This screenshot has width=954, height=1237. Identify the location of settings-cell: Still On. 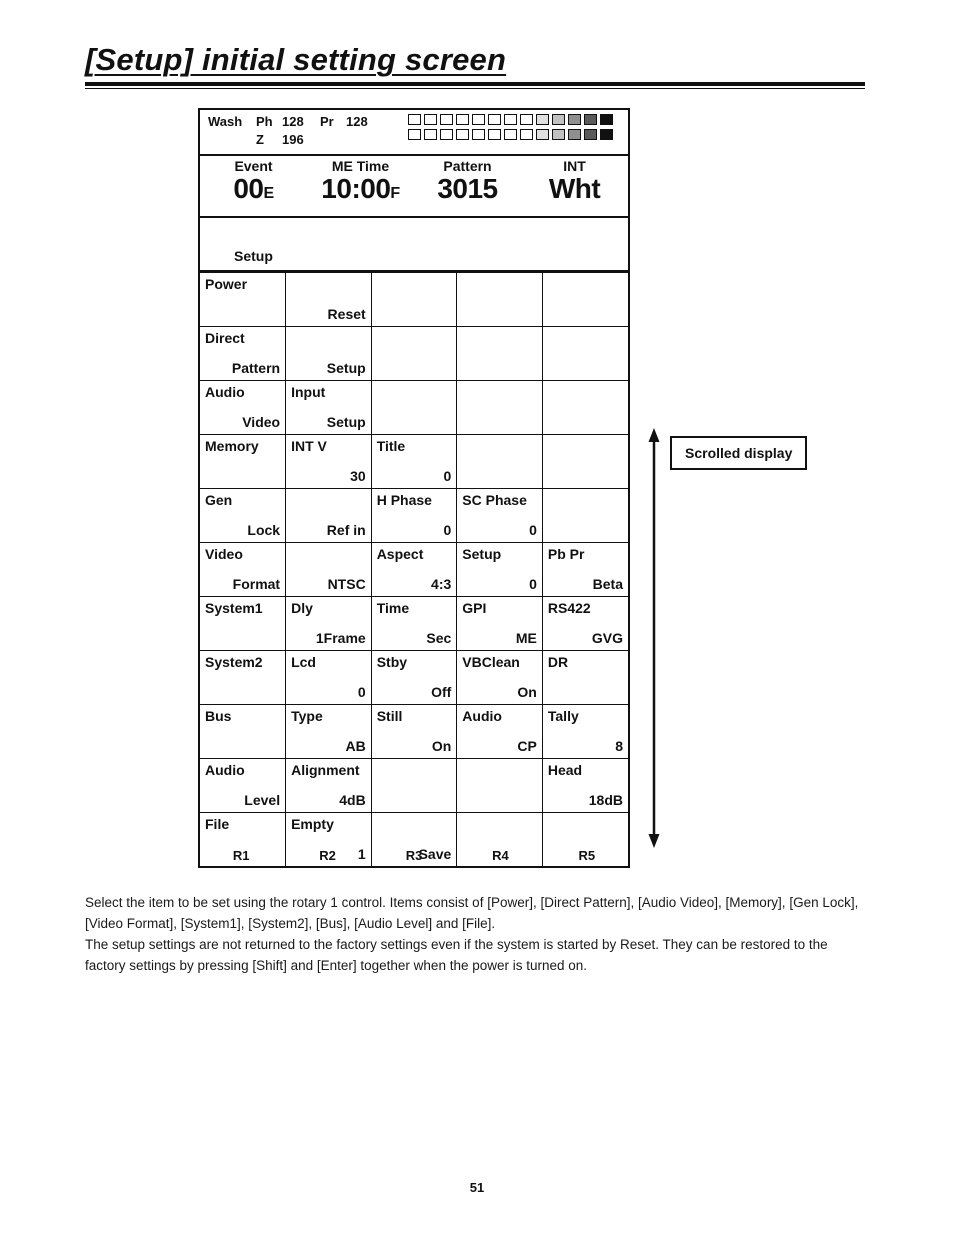
(414, 731).